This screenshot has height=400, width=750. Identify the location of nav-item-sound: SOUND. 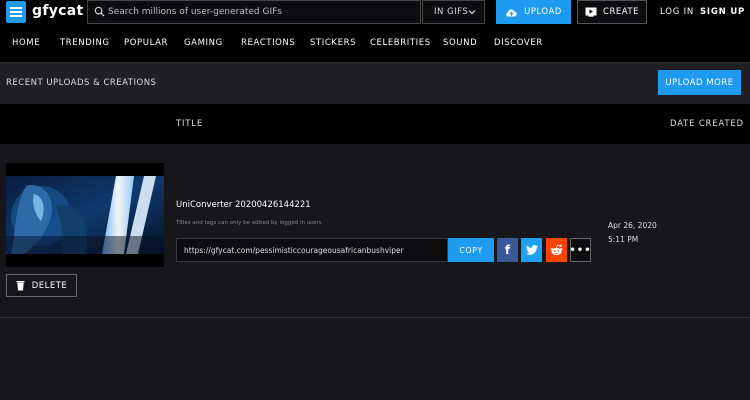
(460, 43).